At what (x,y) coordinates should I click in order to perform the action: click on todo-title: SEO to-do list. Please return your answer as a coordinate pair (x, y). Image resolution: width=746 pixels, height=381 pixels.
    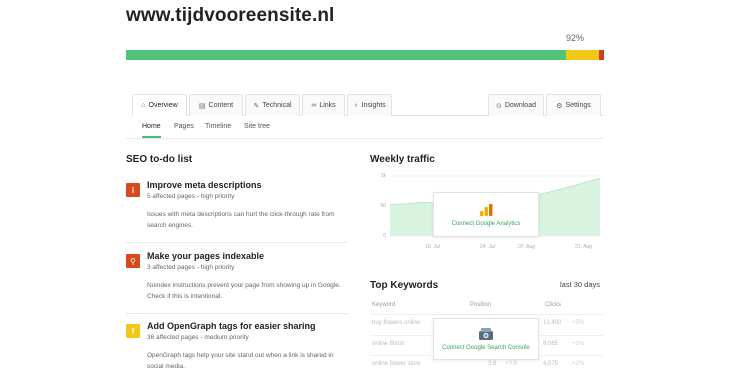
    Looking at the image, I should click on (159, 159).